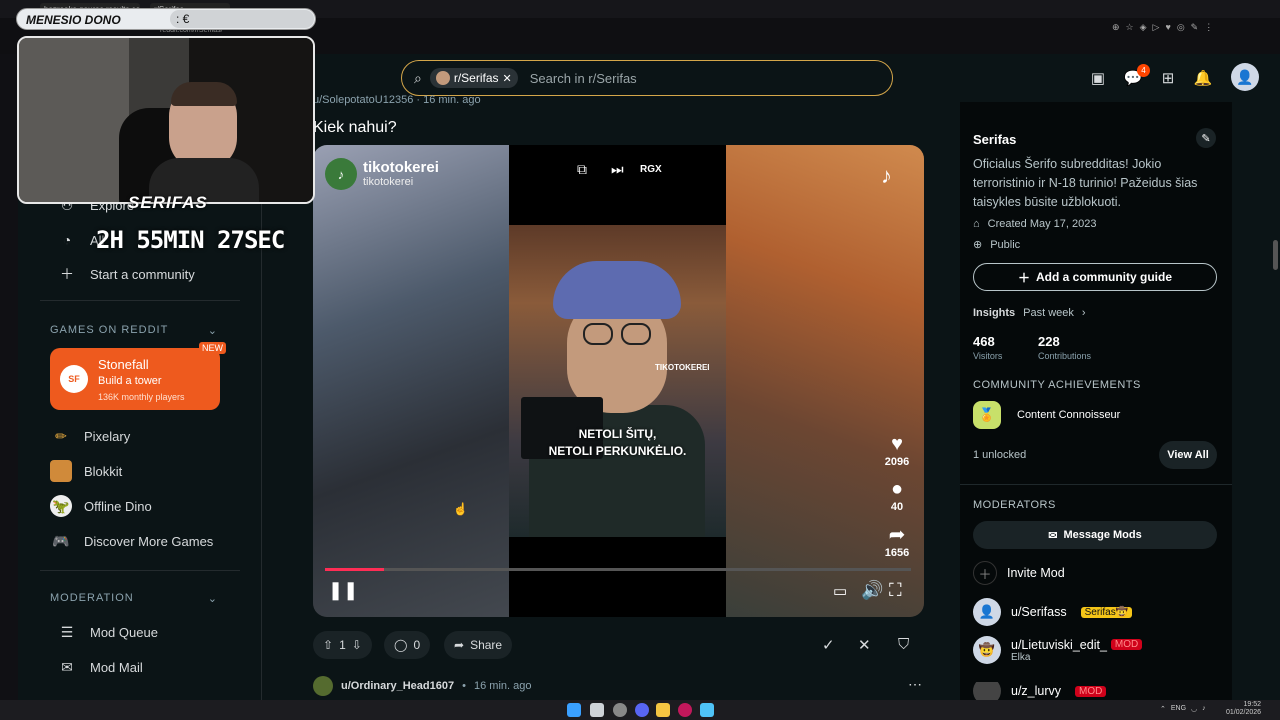  Describe the element at coordinates (397, 686) in the screenshot. I see `next-post-user: u/Ordinary_Head1607` at that location.